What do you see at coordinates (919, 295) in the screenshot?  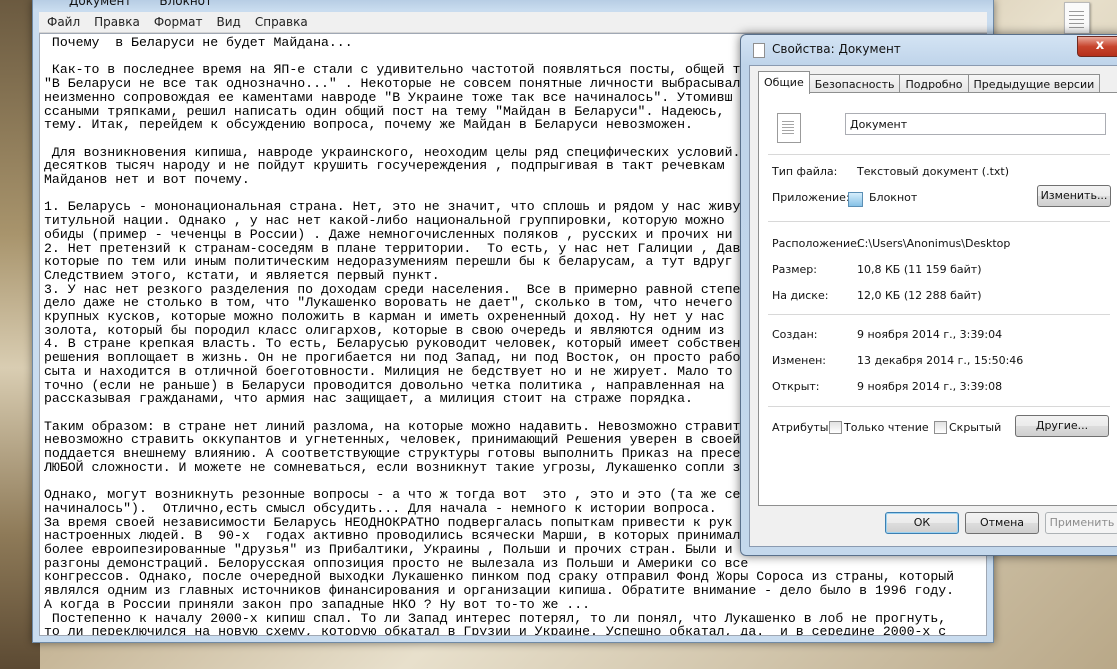 I see `disk-size-value: 12,0 КБ (12 288 байт)` at bounding box center [919, 295].